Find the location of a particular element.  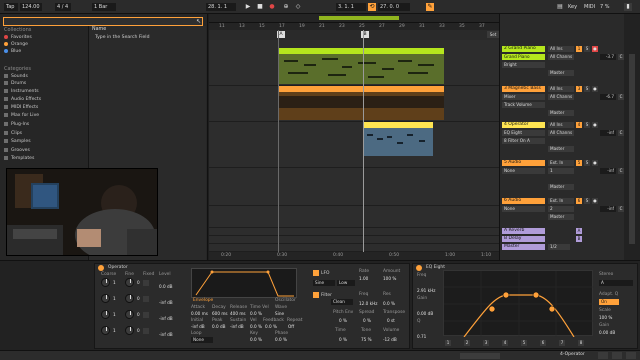

peak-value: 0.0 dB is located at coordinates (219, 326).